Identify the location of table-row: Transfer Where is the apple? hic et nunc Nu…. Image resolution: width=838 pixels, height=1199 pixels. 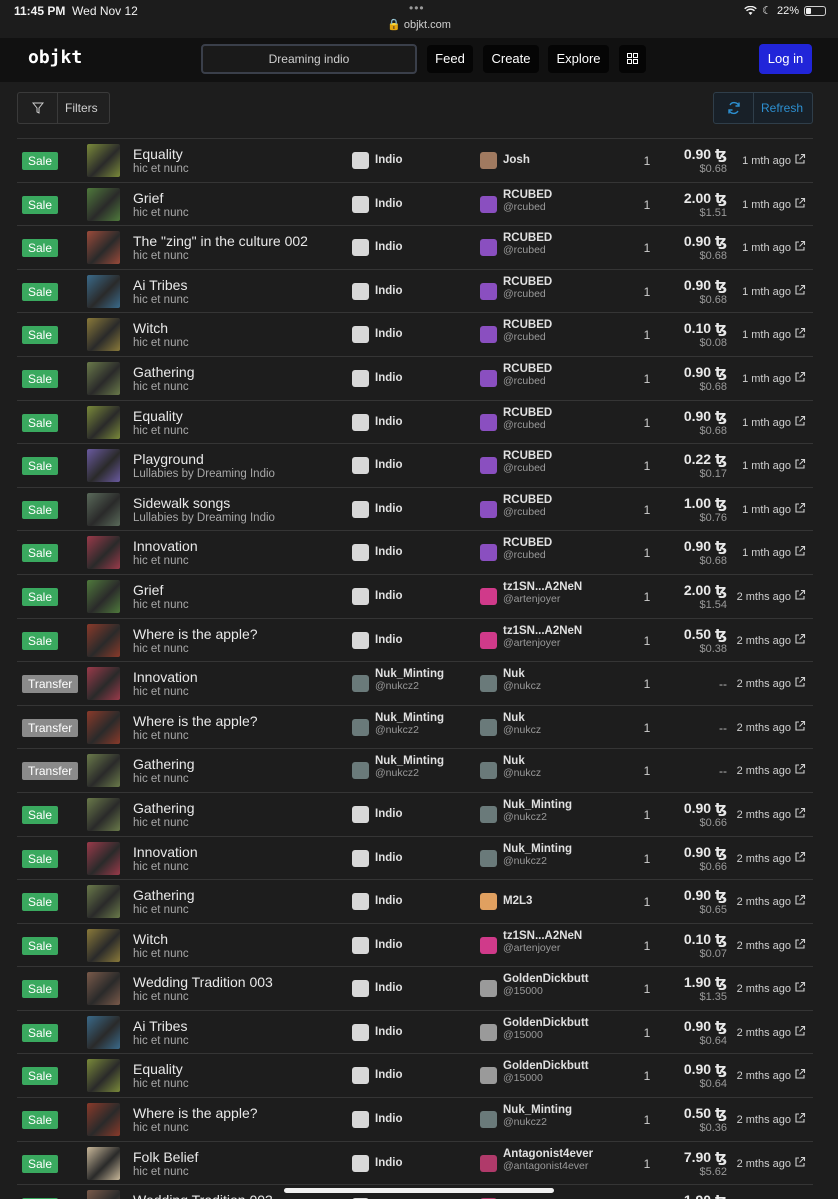
(415, 728).